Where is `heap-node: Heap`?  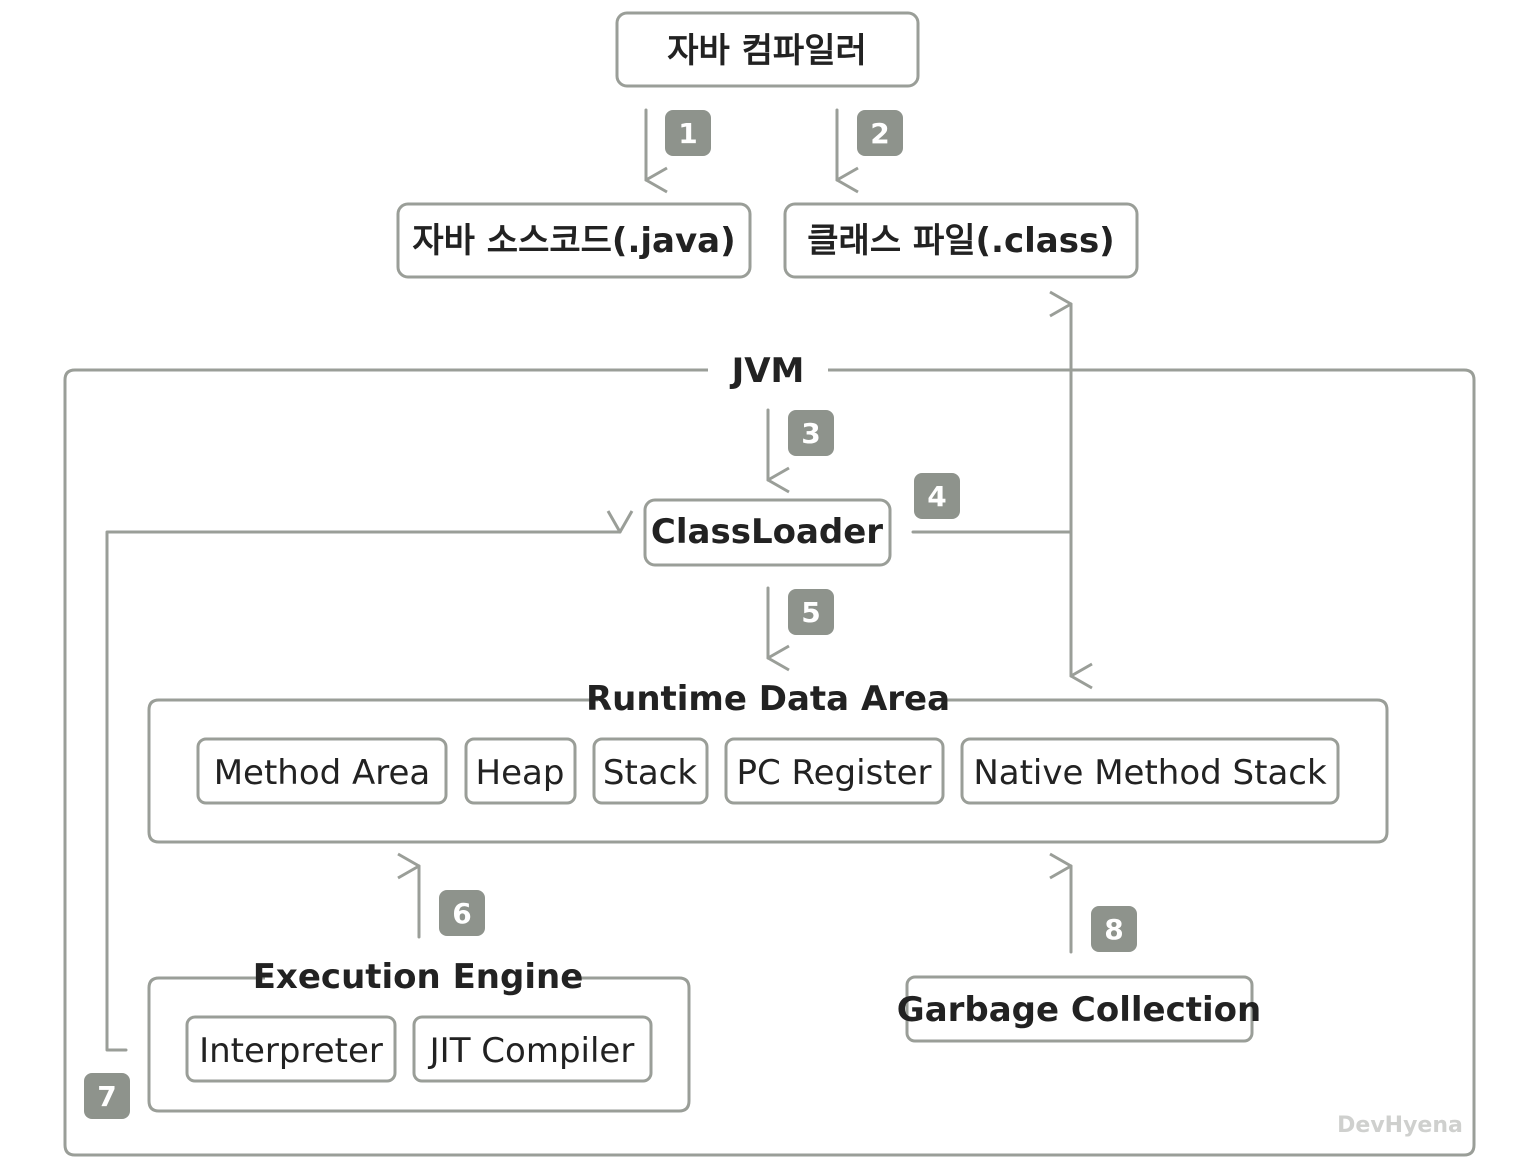 heap-node: Heap is located at coordinates (520, 771).